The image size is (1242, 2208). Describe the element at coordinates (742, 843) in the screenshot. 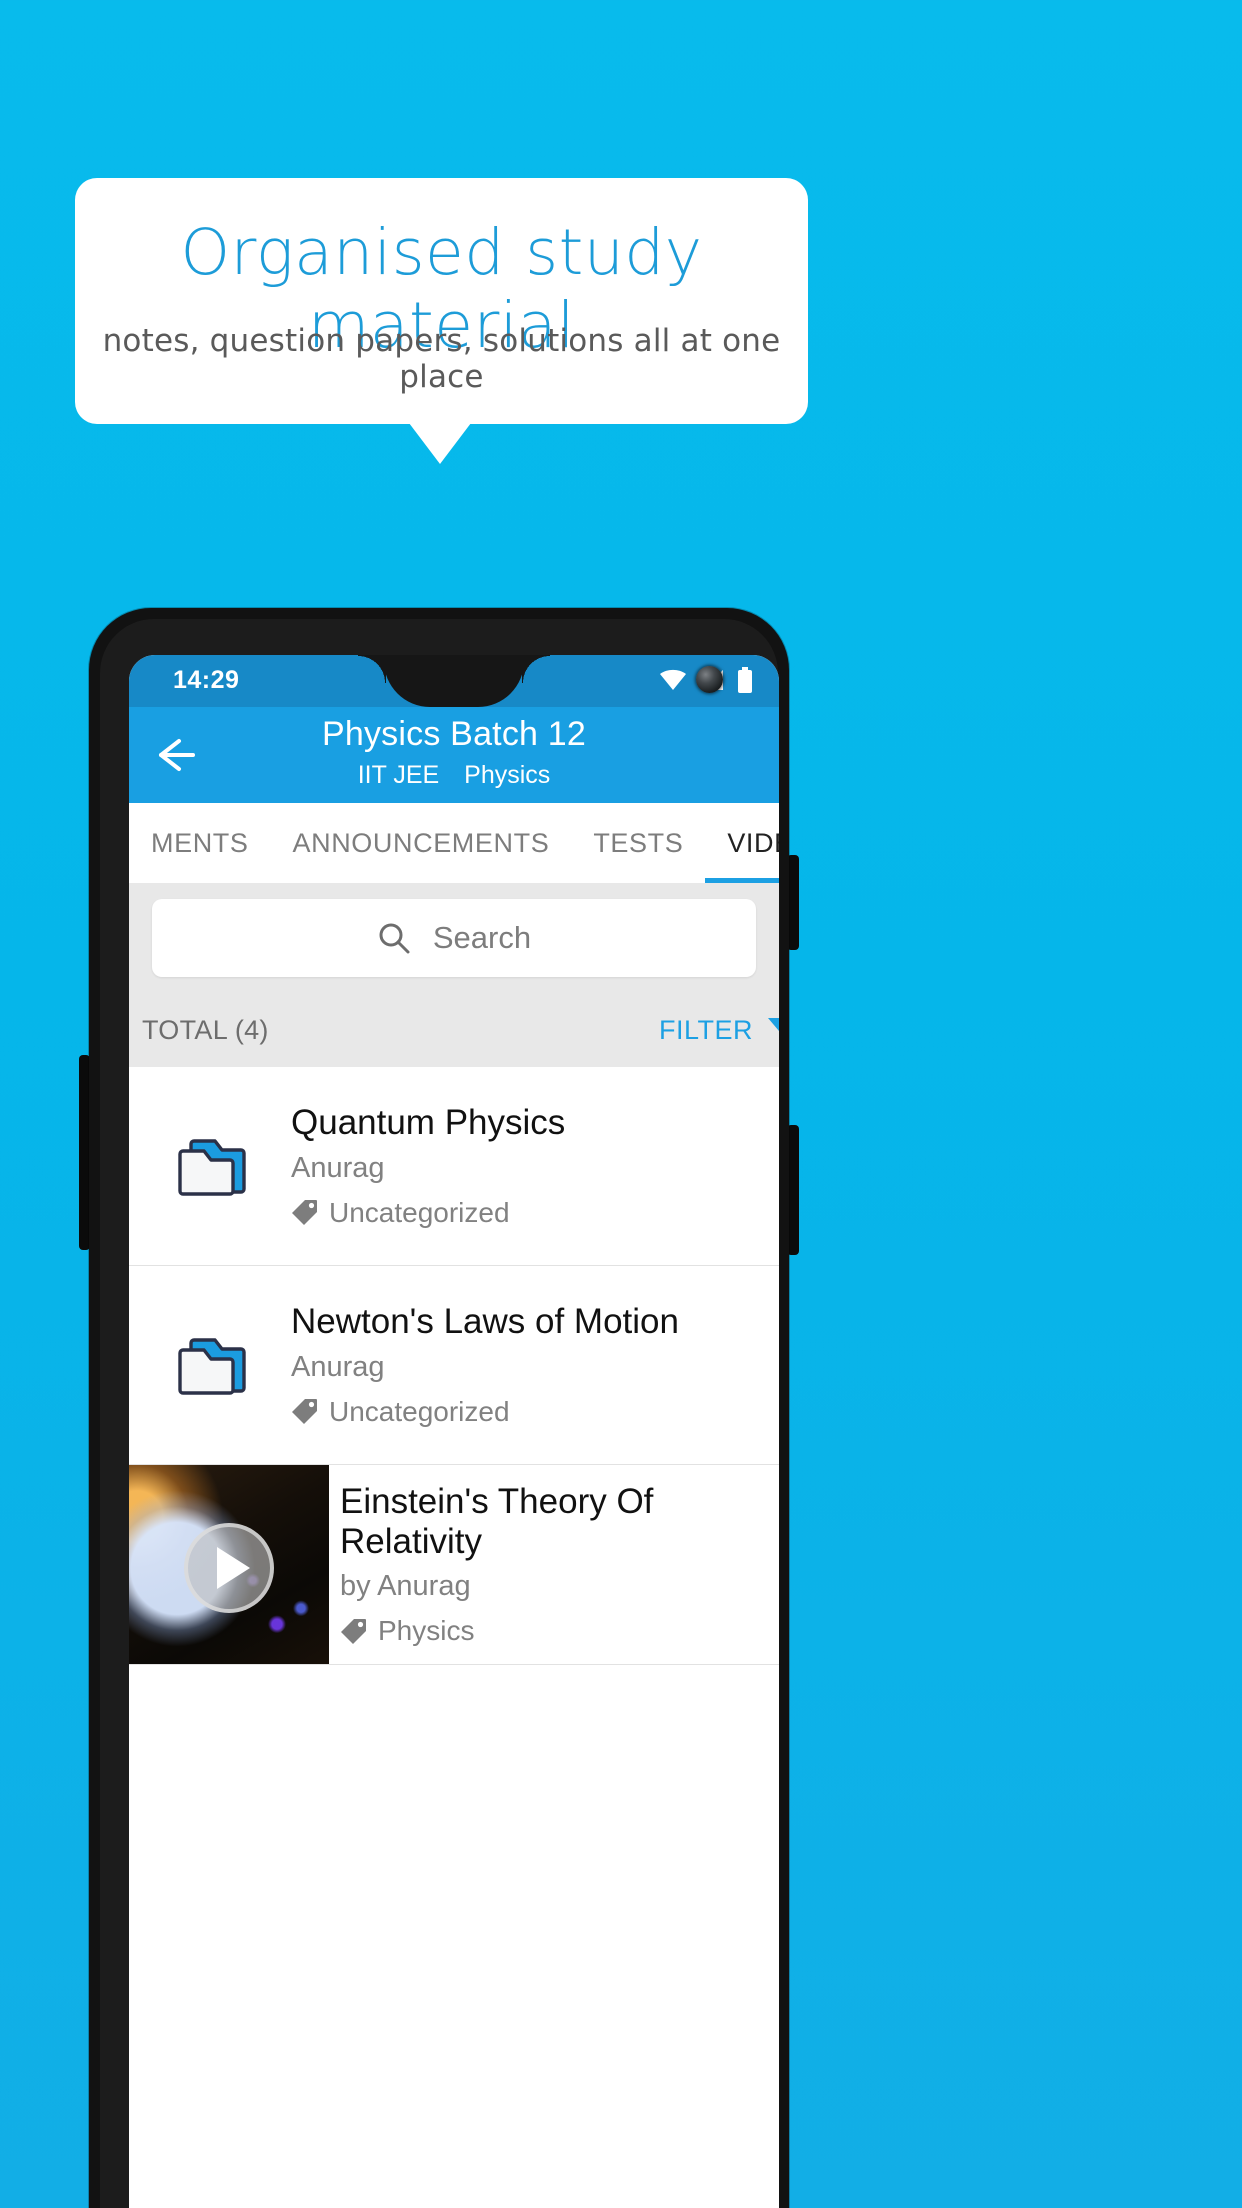

I see `tab-videos: VIDEOS` at that location.